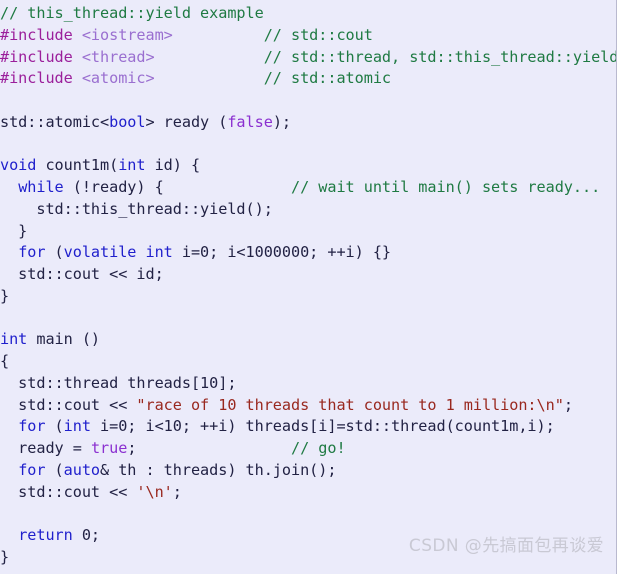  I want to click on code-line: #include <atomic> // std::atomic, so click(308, 79).